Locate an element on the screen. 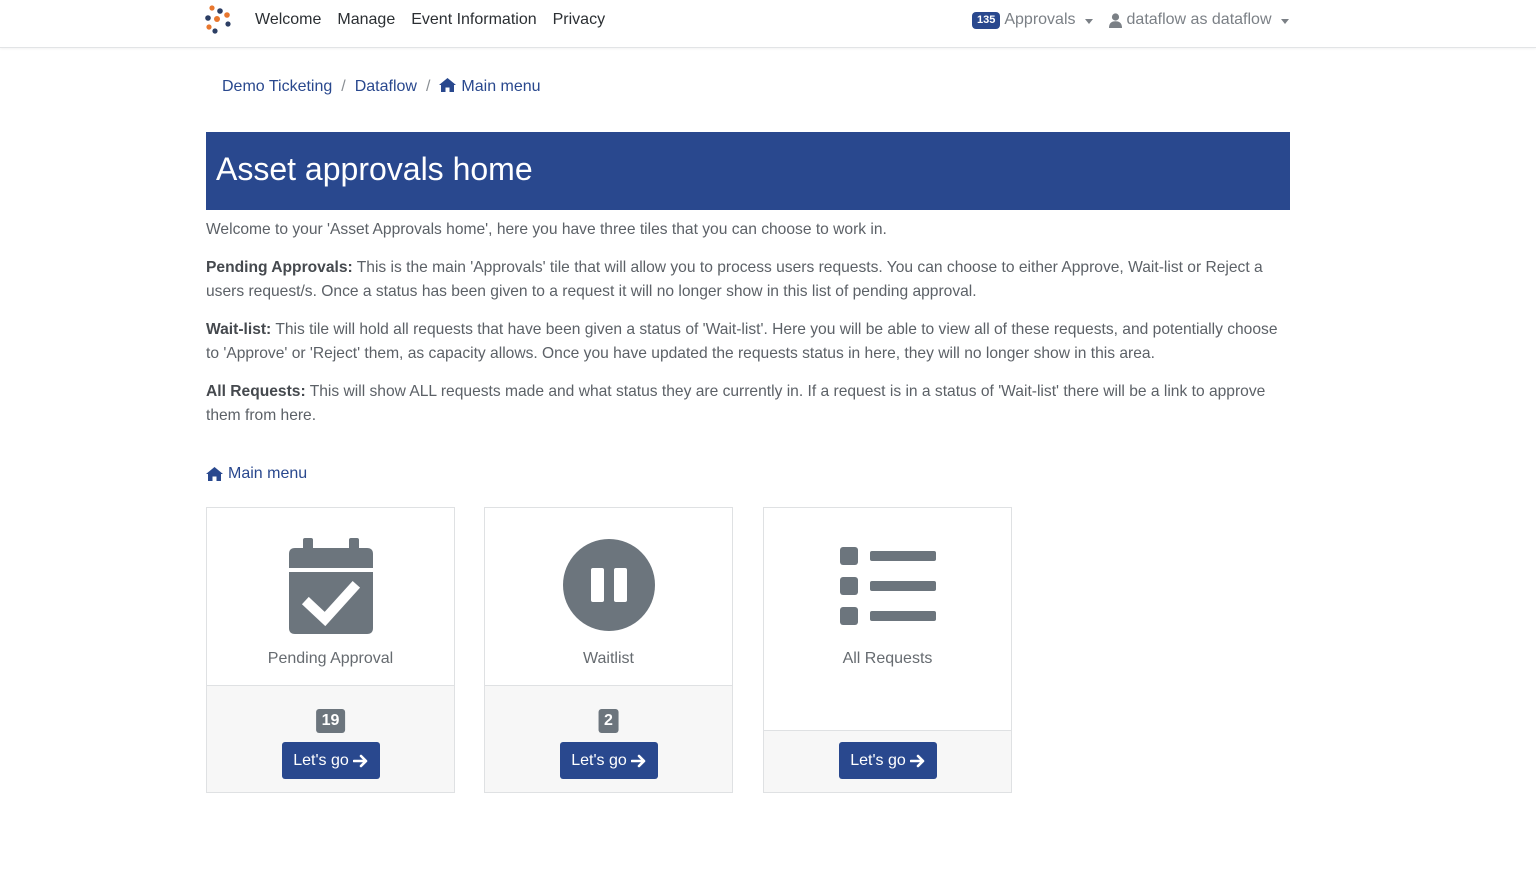 The image size is (1536, 882). list-icon is located at coordinates (887, 586).